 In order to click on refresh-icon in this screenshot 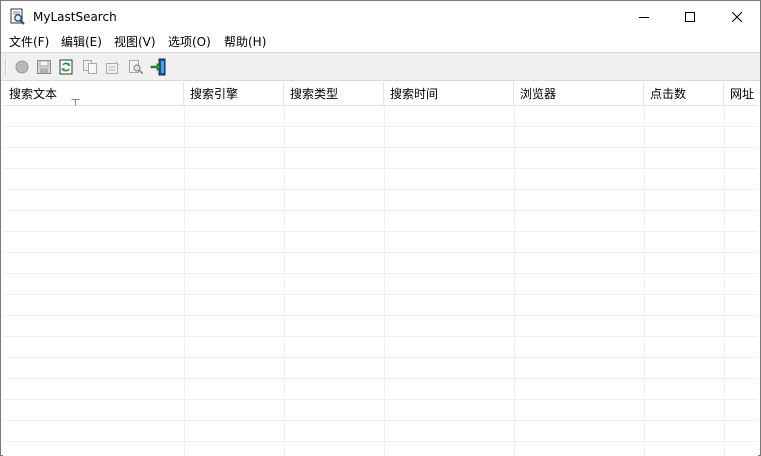, I will do `click(66, 67)`.